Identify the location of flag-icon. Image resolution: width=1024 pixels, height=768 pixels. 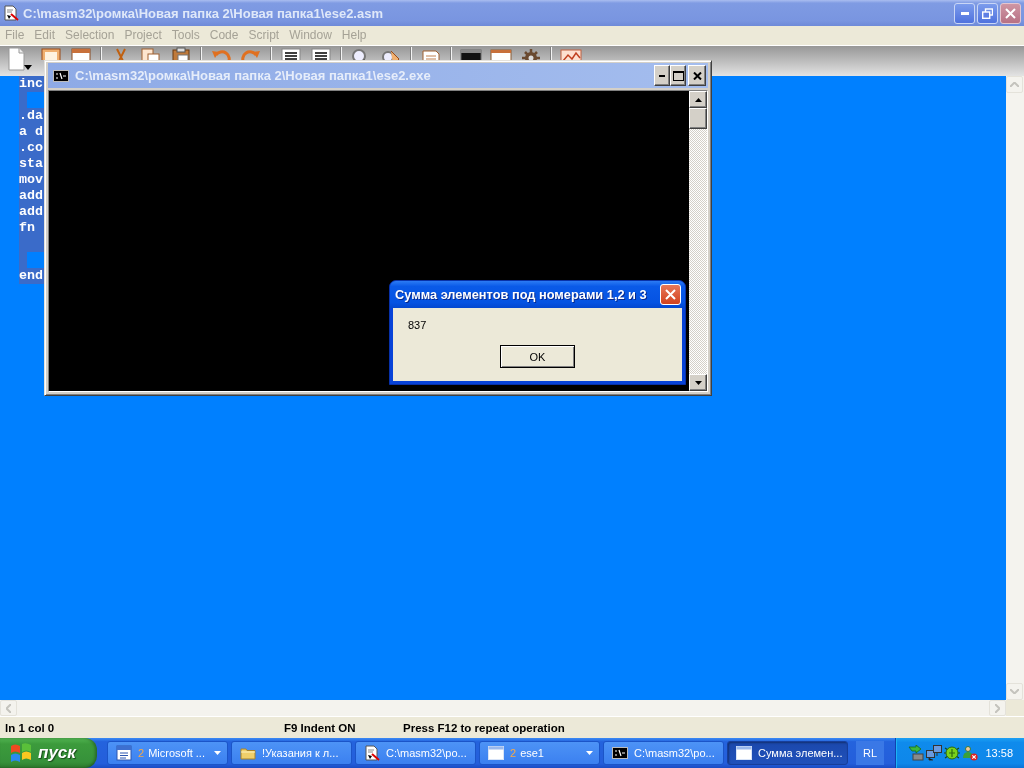
(21, 753).